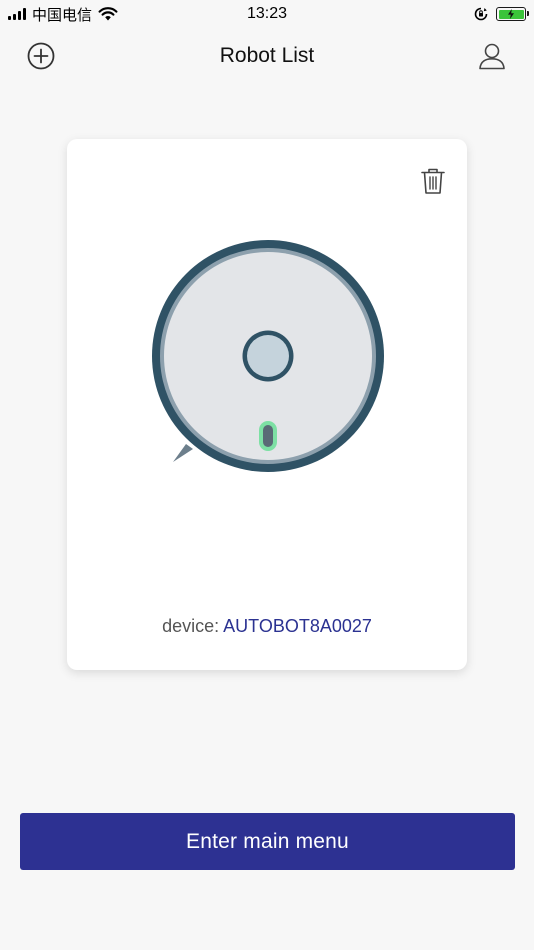 The image size is (534, 950). I want to click on add-robot-button, so click(41, 56).